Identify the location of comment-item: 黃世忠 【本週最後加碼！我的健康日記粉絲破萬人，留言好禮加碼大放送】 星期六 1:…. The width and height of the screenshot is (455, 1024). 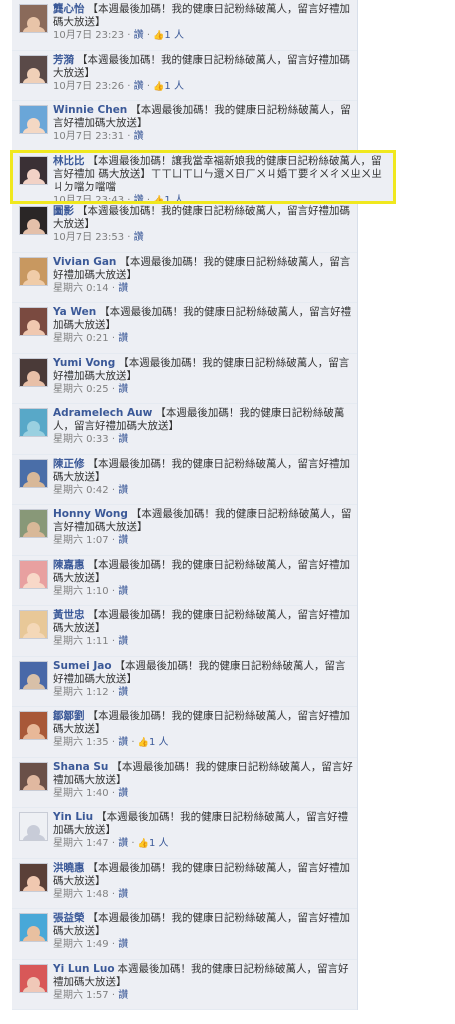
(184, 631).